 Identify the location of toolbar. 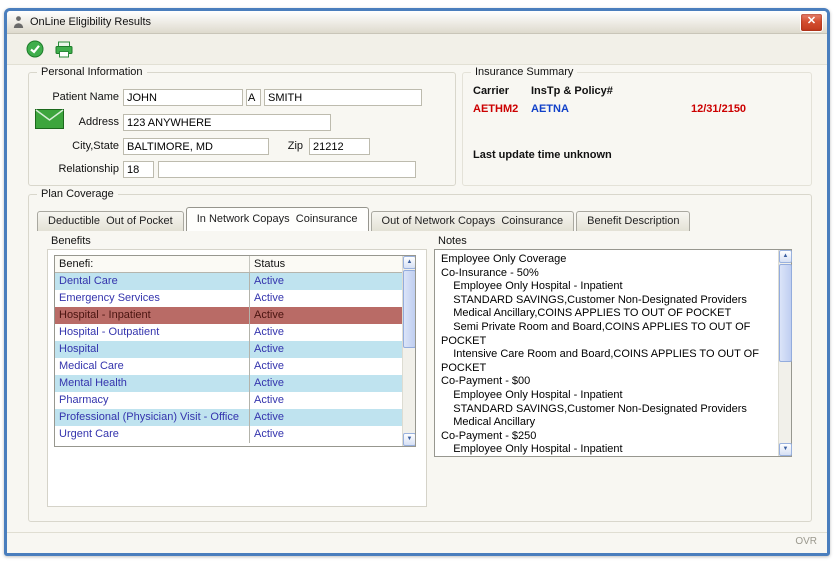
(417, 49).